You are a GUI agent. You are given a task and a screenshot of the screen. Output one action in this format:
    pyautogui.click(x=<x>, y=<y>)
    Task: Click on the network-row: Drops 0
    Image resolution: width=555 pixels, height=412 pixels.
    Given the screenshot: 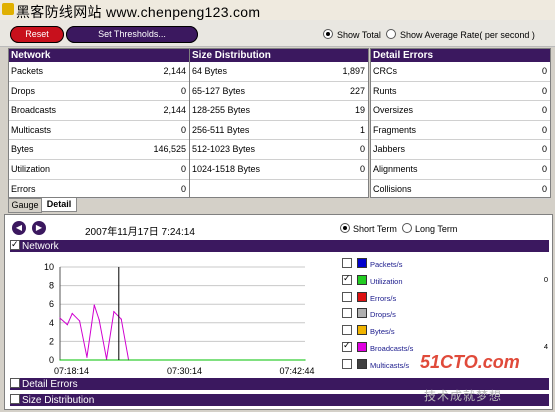 What is the action you would take?
    pyautogui.click(x=99, y=92)
    